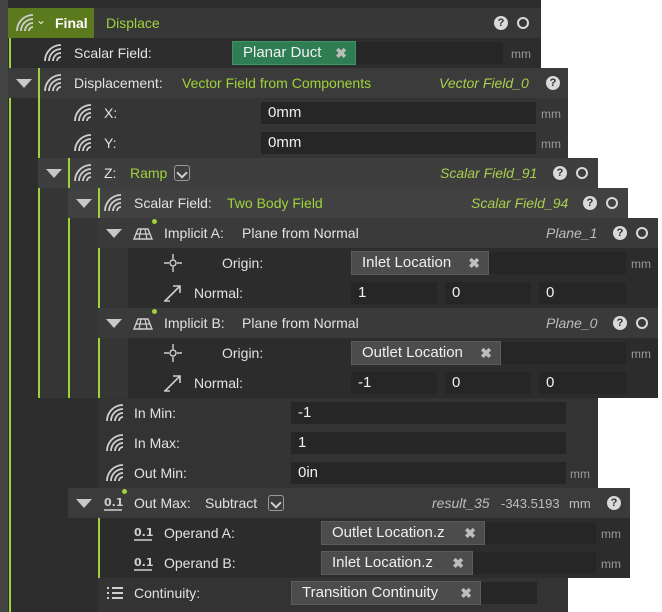  What do you see at coordinates (378, 233) in the screenshot?
I see `implicit-a-header: Implicit A: Plane from Normal Plane_1 ?` at bounding box center [378, 233].